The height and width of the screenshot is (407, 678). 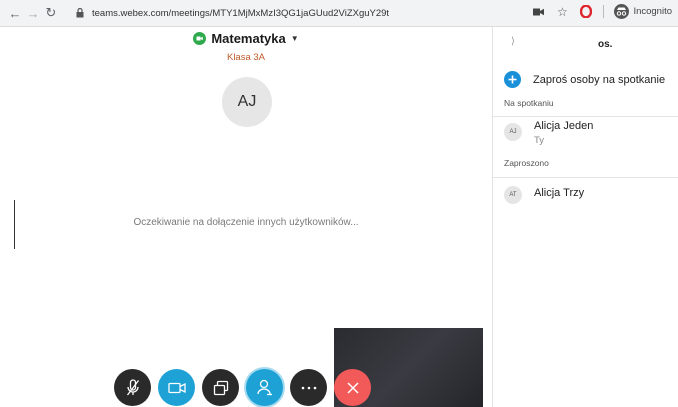 I want to click on meeting-title: Matematyka, so click(x=248, y=38).